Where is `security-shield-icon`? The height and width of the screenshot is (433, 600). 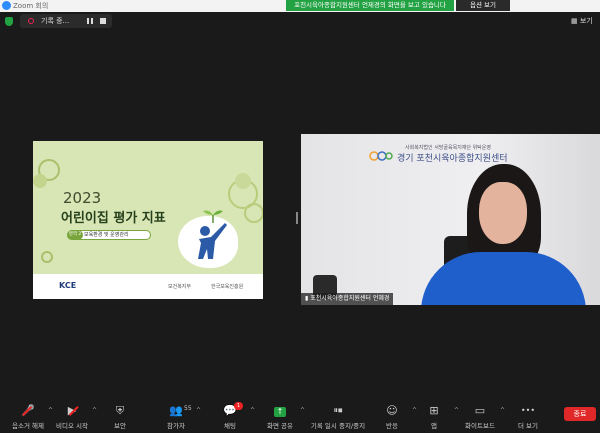 security-shield-icon is located at coordinates (9, 21).